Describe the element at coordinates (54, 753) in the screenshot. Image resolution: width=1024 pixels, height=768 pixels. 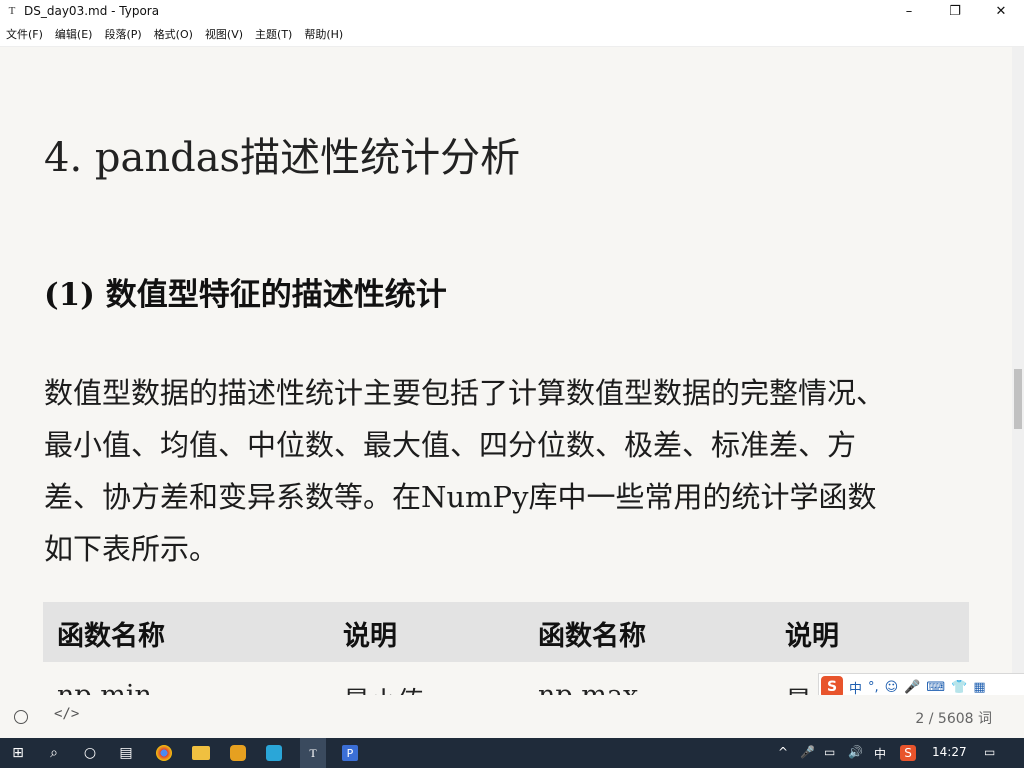
I see `search-icon: ⌕` at that location.